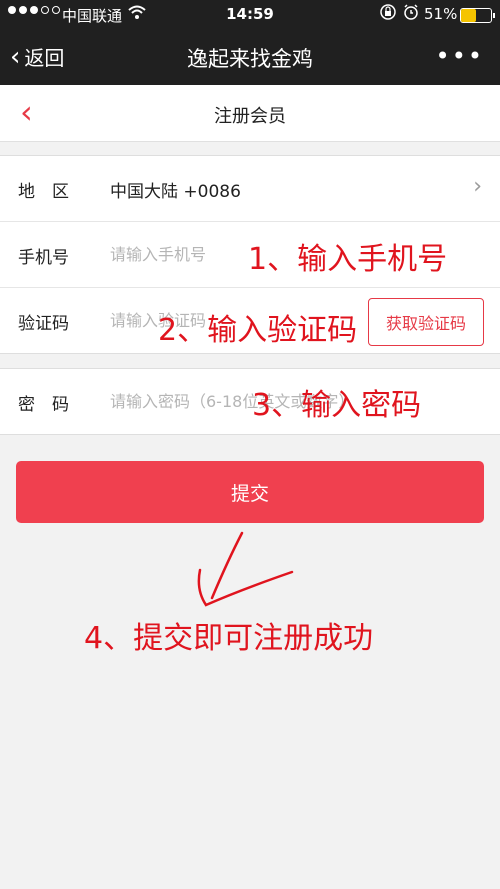 This screenshot has width=500, height=889. I want to click on annotation-step4: 4、提交即可注册成功, so click(229, 638).